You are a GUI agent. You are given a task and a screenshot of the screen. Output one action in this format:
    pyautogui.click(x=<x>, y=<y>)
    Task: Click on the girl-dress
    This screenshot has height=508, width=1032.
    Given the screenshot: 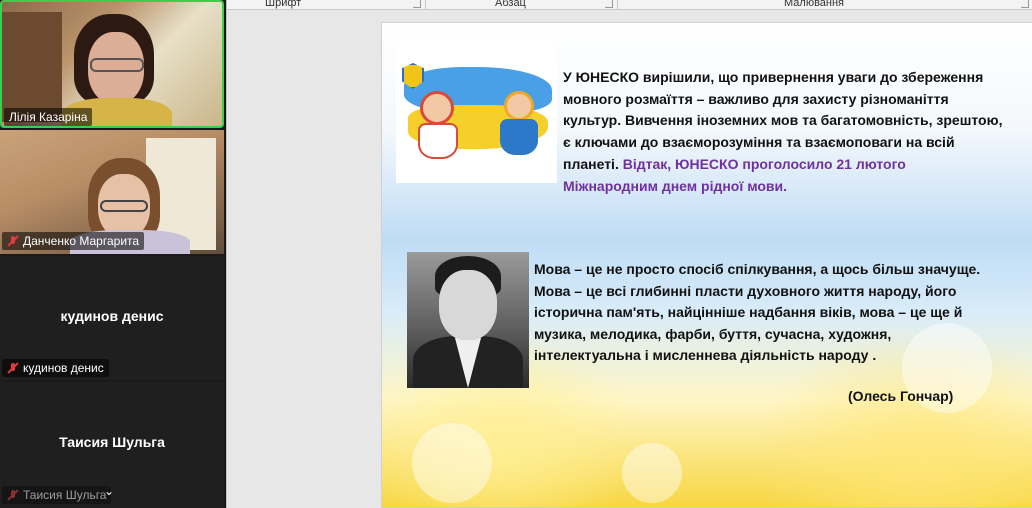 What is the action you would take?
    pyautogui.click(x=438, y=141)
    